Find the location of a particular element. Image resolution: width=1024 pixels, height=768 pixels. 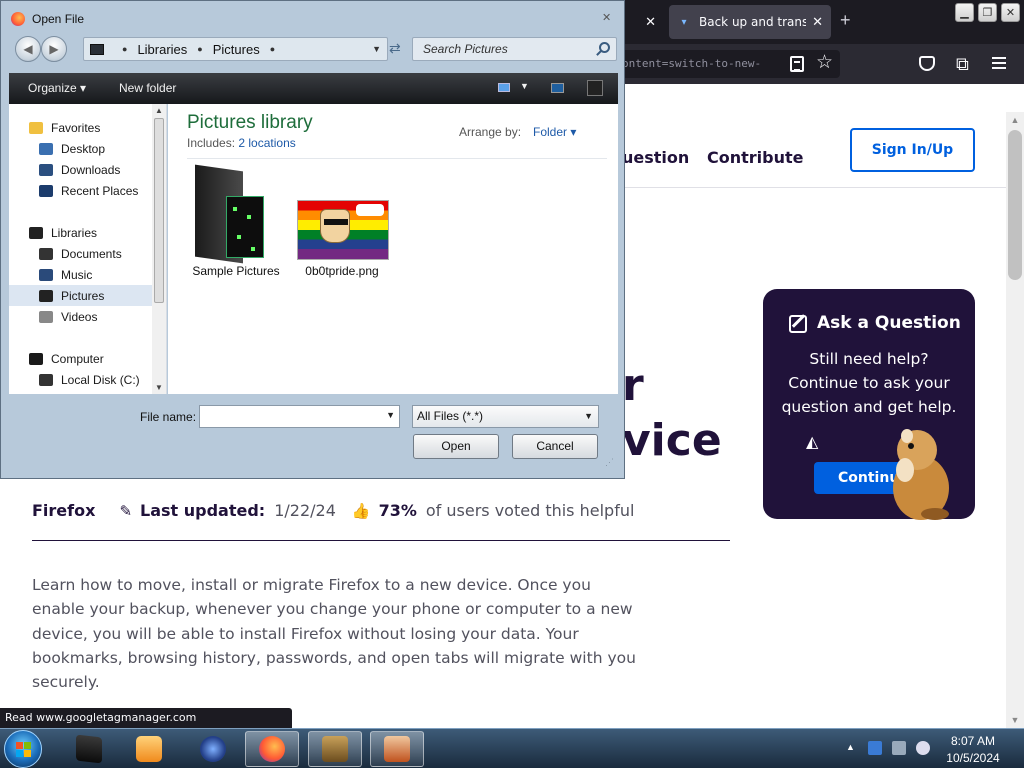

clock-time: 8:07 AM is located at coordinates (973, 741).